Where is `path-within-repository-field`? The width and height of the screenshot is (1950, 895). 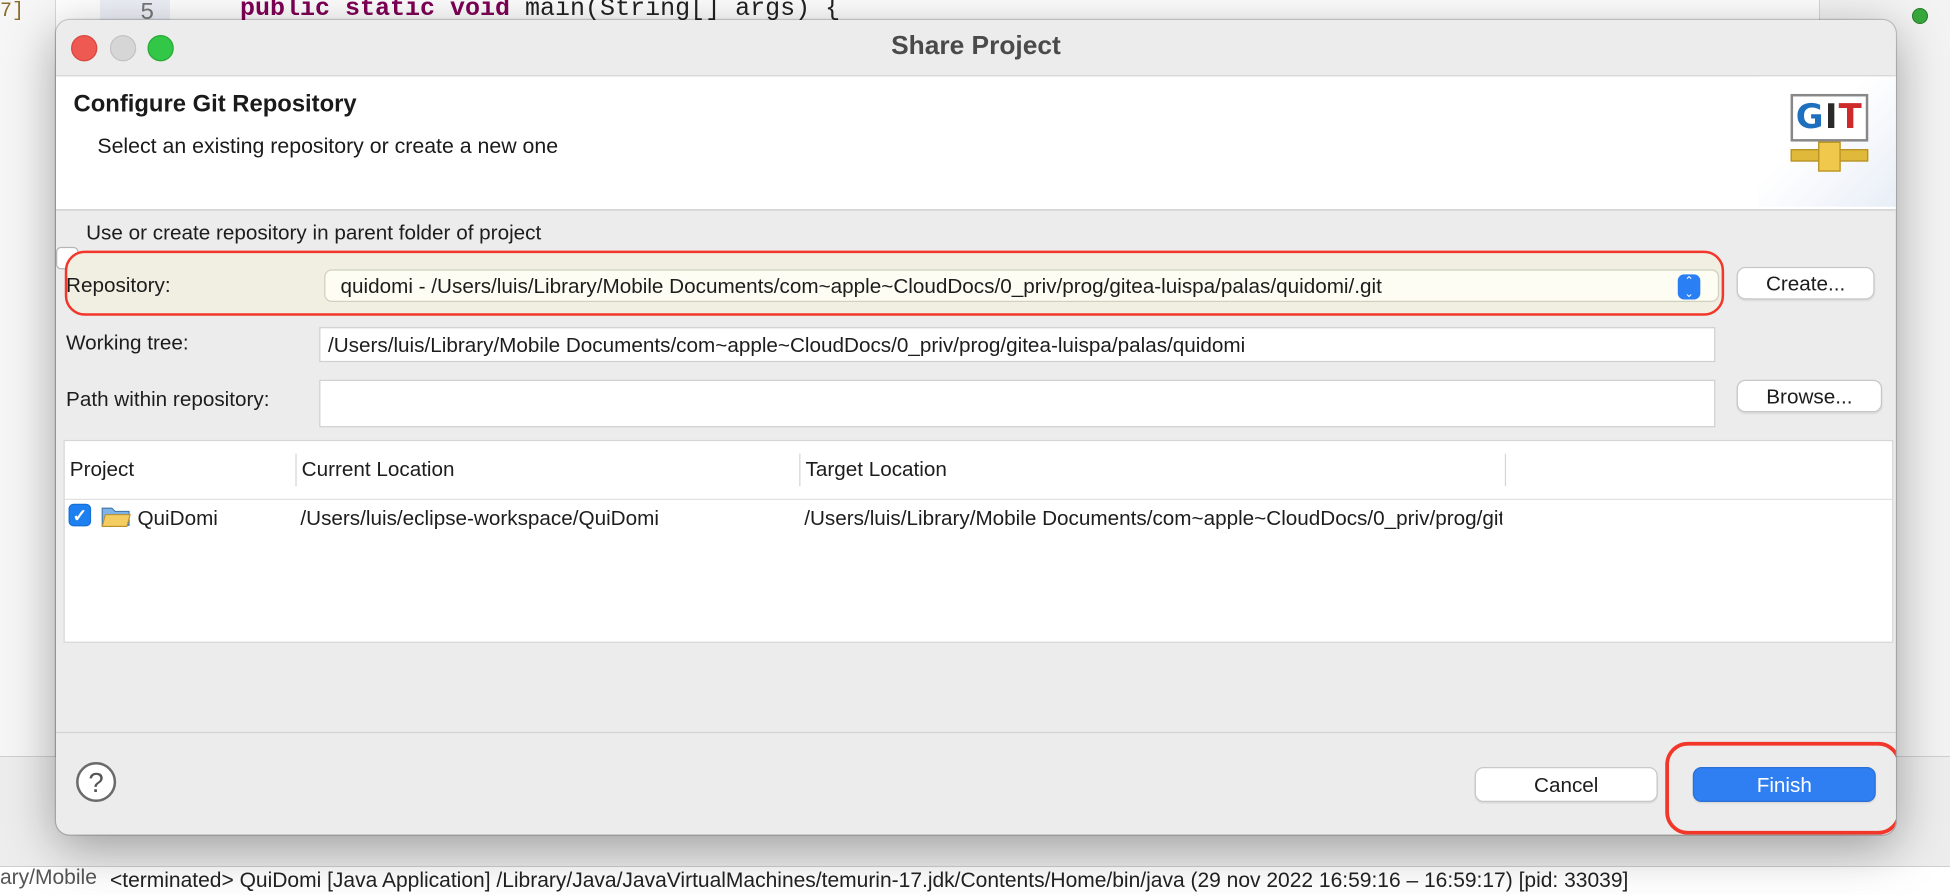
path-within-repository-field is located at coordinates (1017, 403).